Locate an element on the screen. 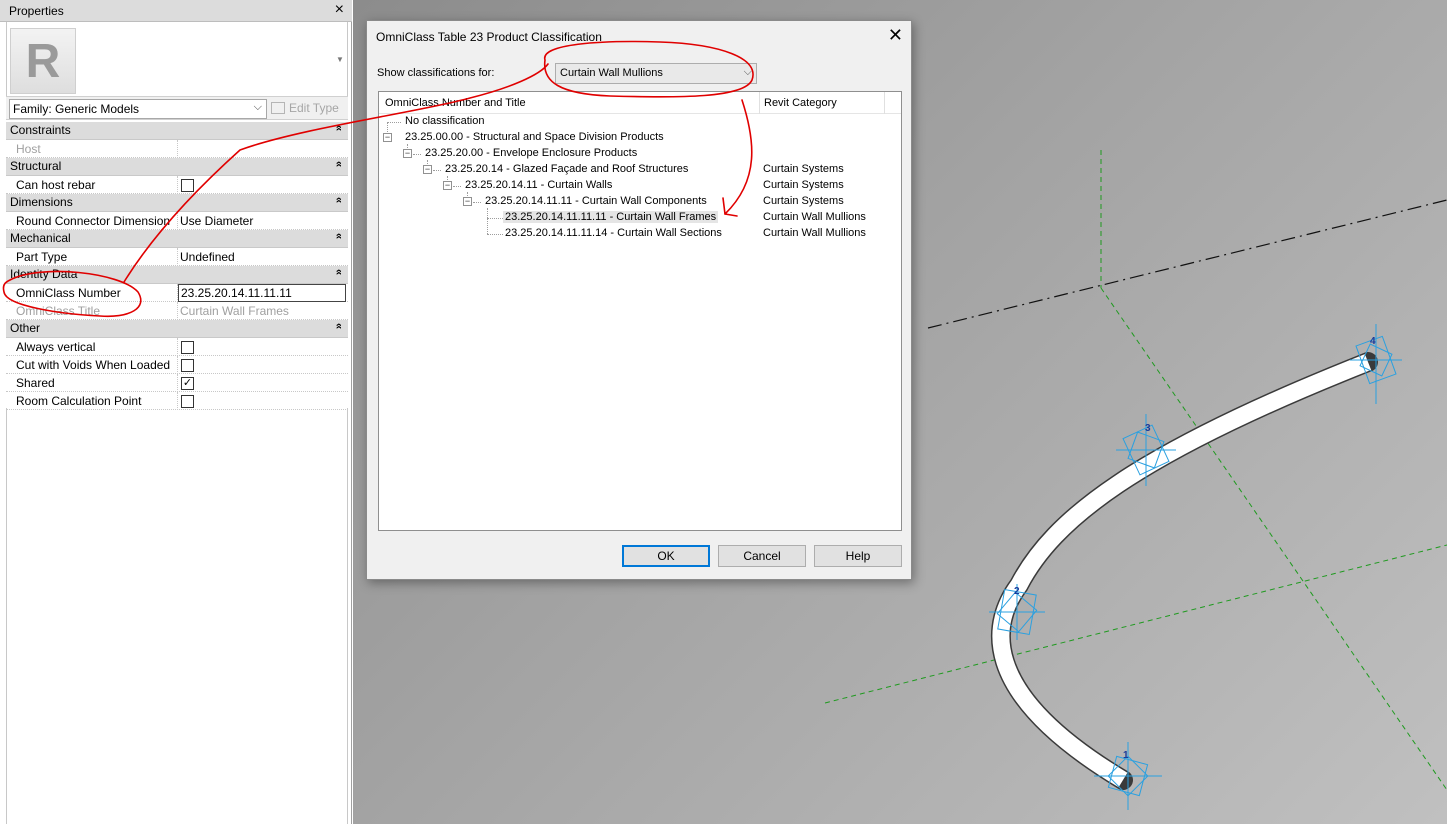 This screenshot has width=1447, height=824. room-calculation-point-checkbox is located at coordinates (187, 401).